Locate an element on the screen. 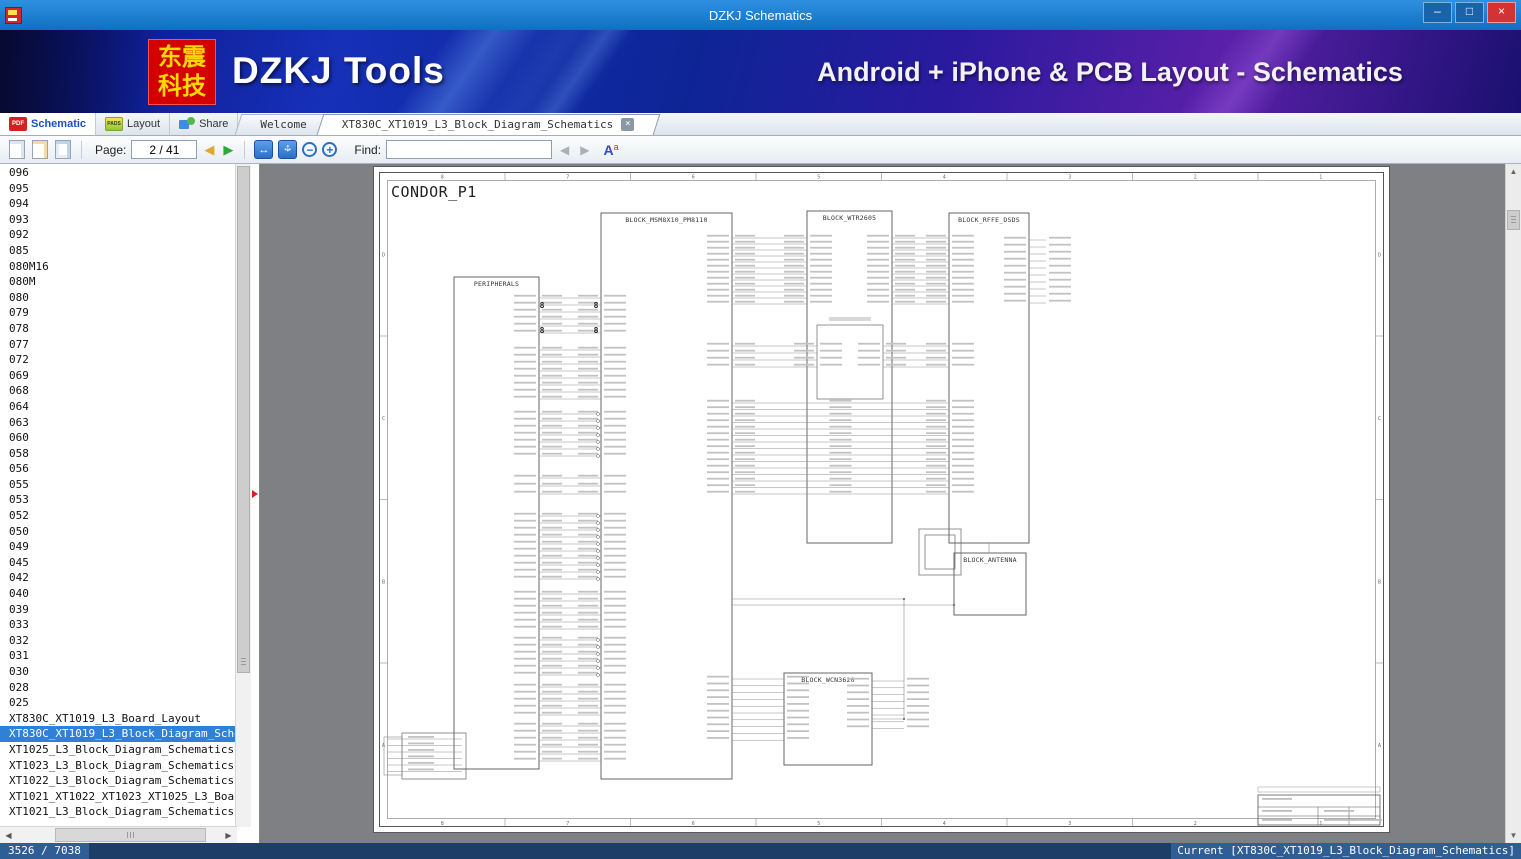  sidebar-page-item: 033 is located at coordinates (118, 625).